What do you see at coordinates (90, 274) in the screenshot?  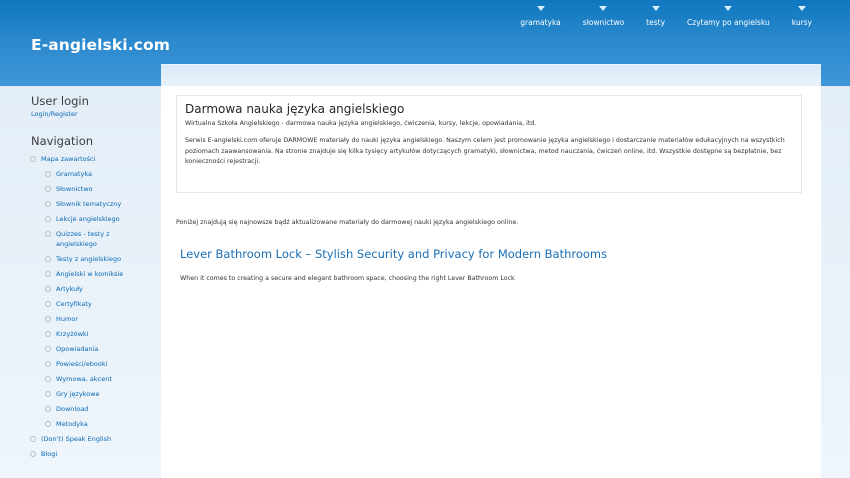 I see `nav-item-label: Angielski w komiksie` at bounding box center [90, 274].